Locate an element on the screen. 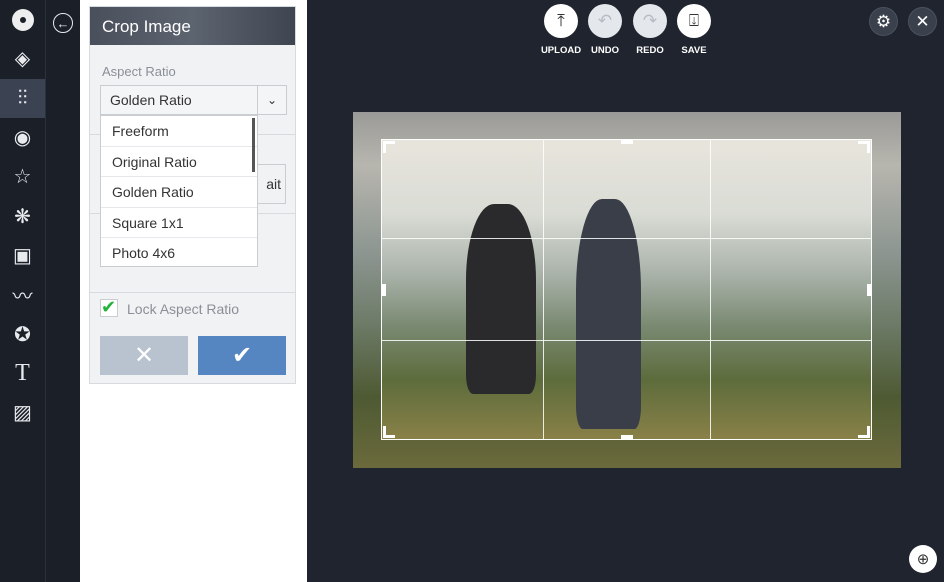  divider is located at coordinates (192, 292).